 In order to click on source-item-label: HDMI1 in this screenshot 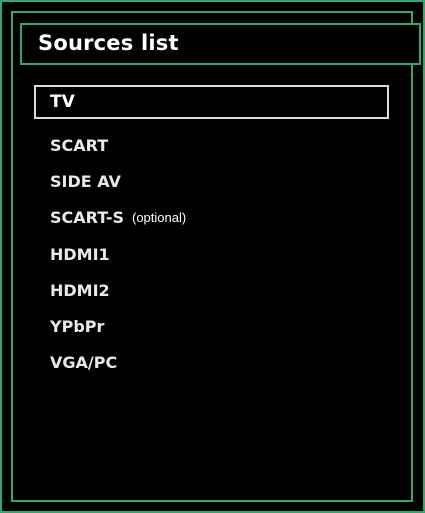, I will do `click(80, 254)`.